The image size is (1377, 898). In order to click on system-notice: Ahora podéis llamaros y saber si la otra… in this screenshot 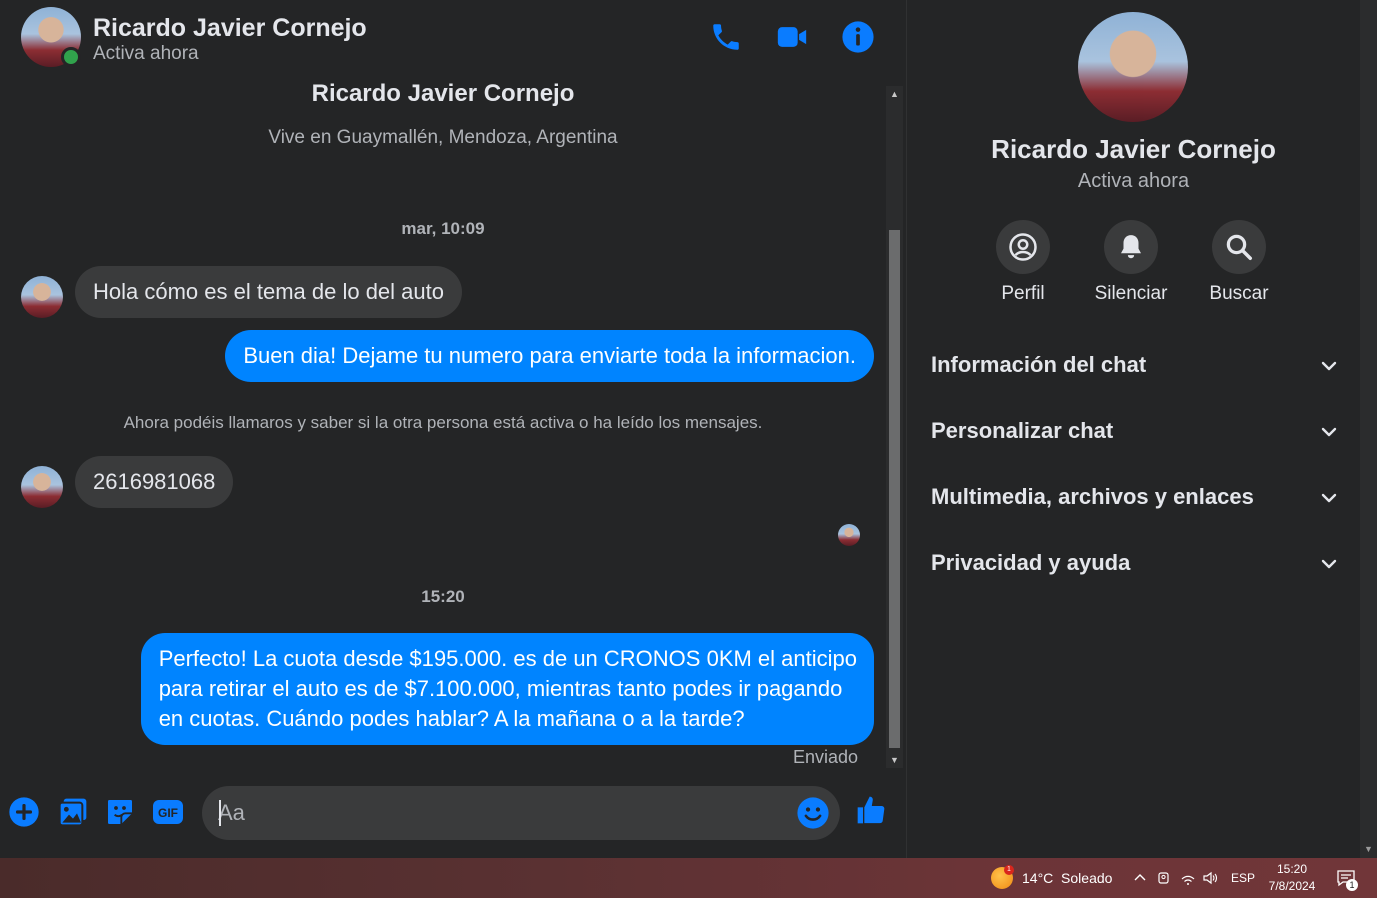, I will do `click(443, 422)`.